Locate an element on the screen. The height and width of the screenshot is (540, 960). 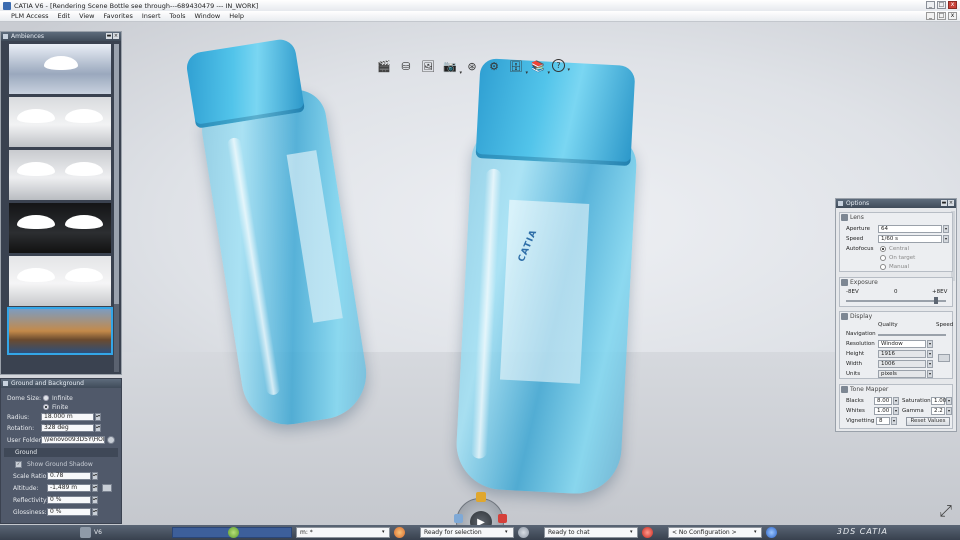
navigation-slider-track is located at coordinates (912, 335).